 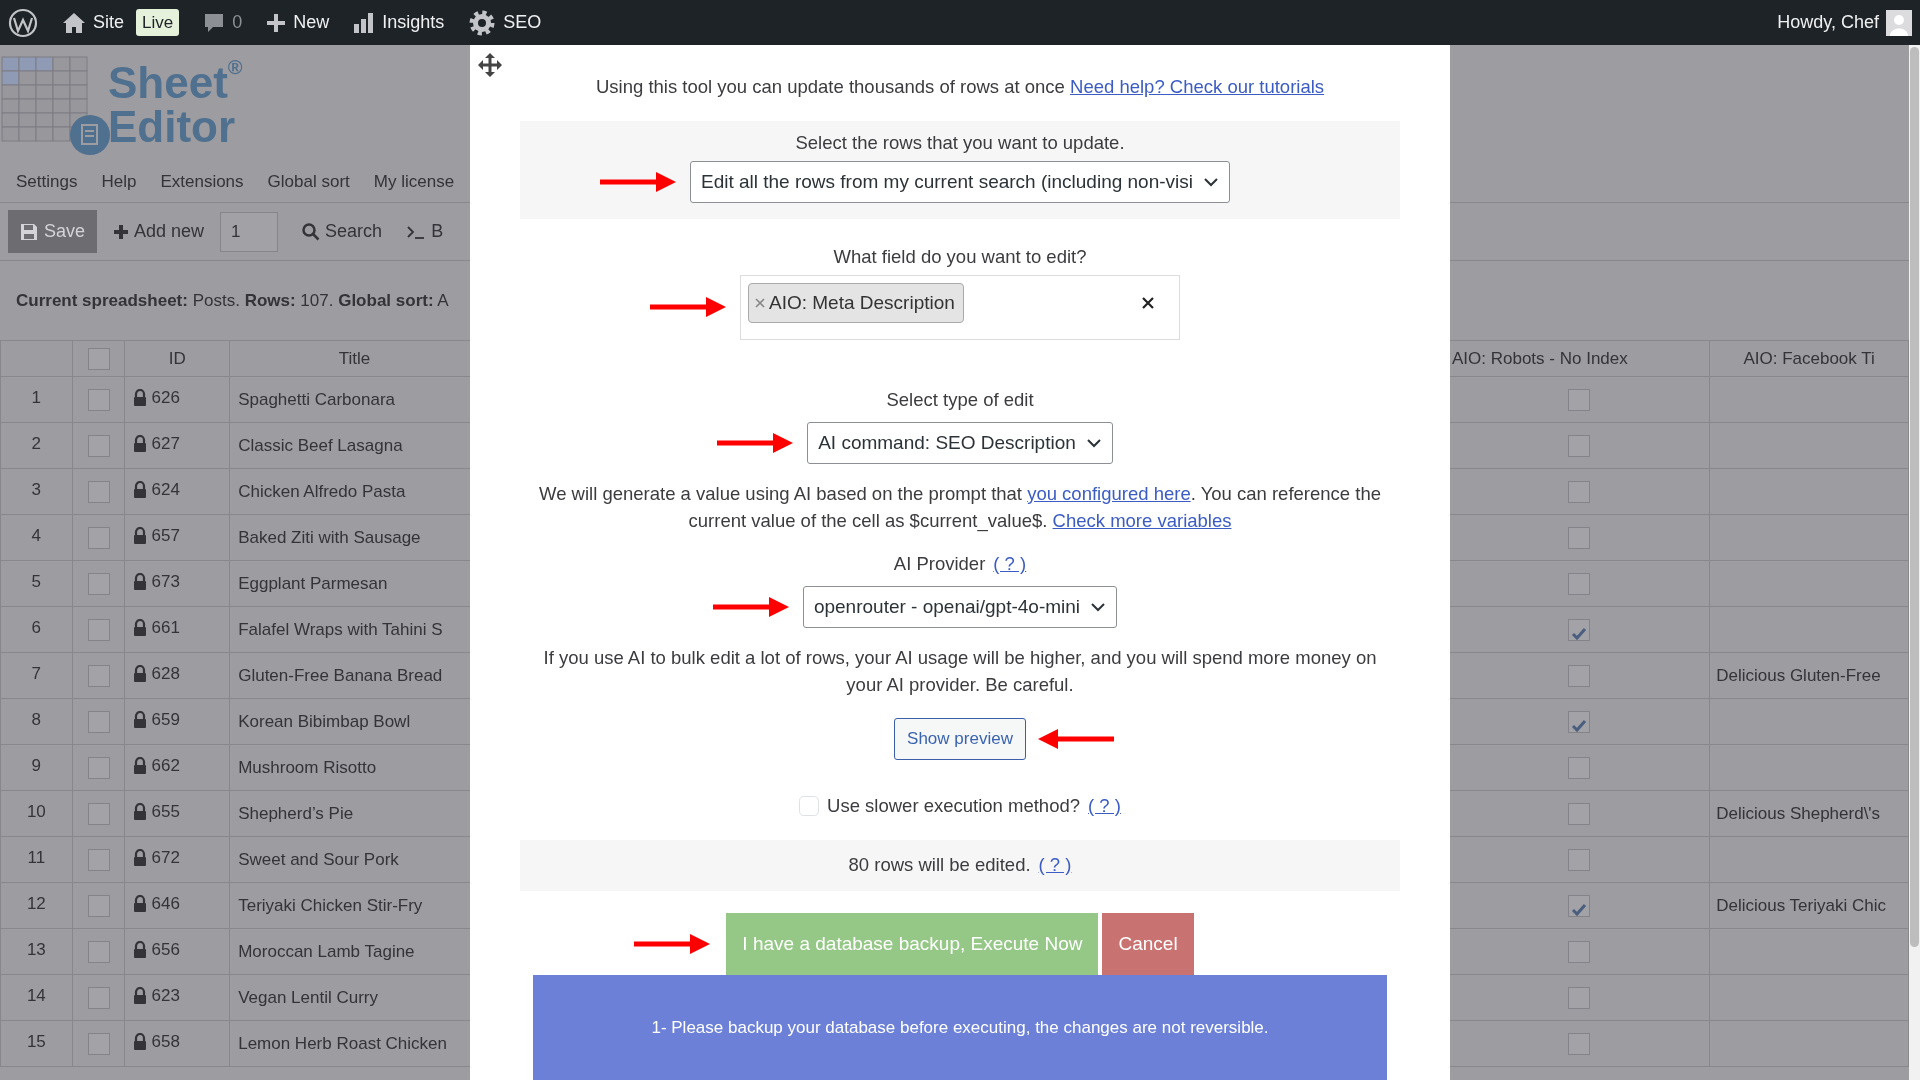 I want to click on field-tag: AIO: Meta Description, so click(x=856, y=303).